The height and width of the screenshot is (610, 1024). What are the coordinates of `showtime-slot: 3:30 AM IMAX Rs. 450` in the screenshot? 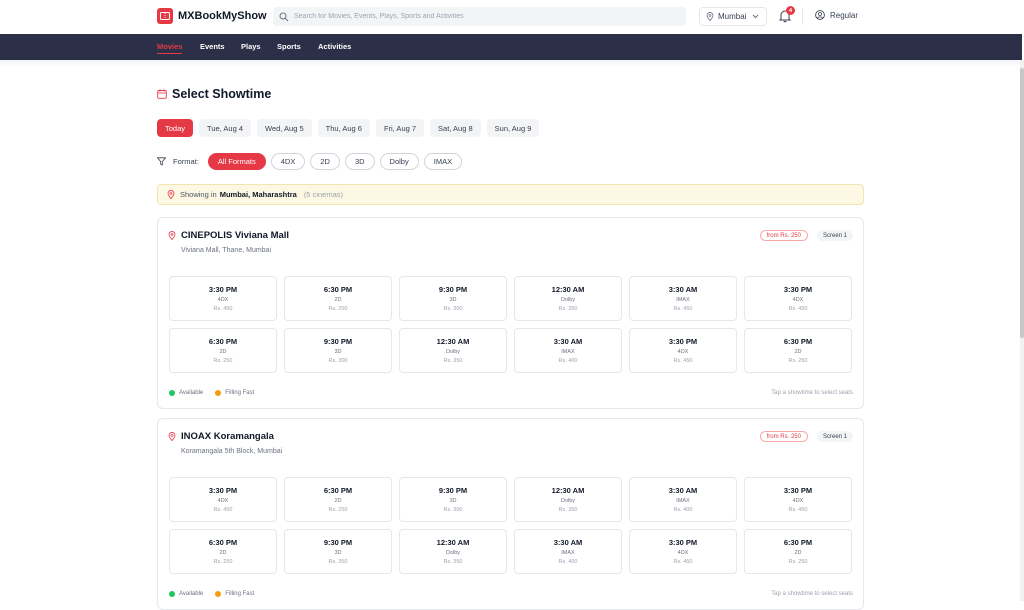 It's located at (683, 298).